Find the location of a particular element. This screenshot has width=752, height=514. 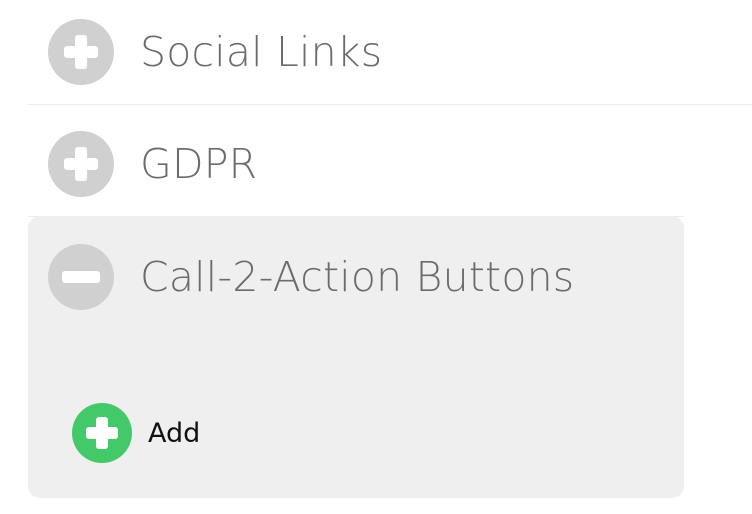

section-title: Social Links is located at coordinates (261, 51).